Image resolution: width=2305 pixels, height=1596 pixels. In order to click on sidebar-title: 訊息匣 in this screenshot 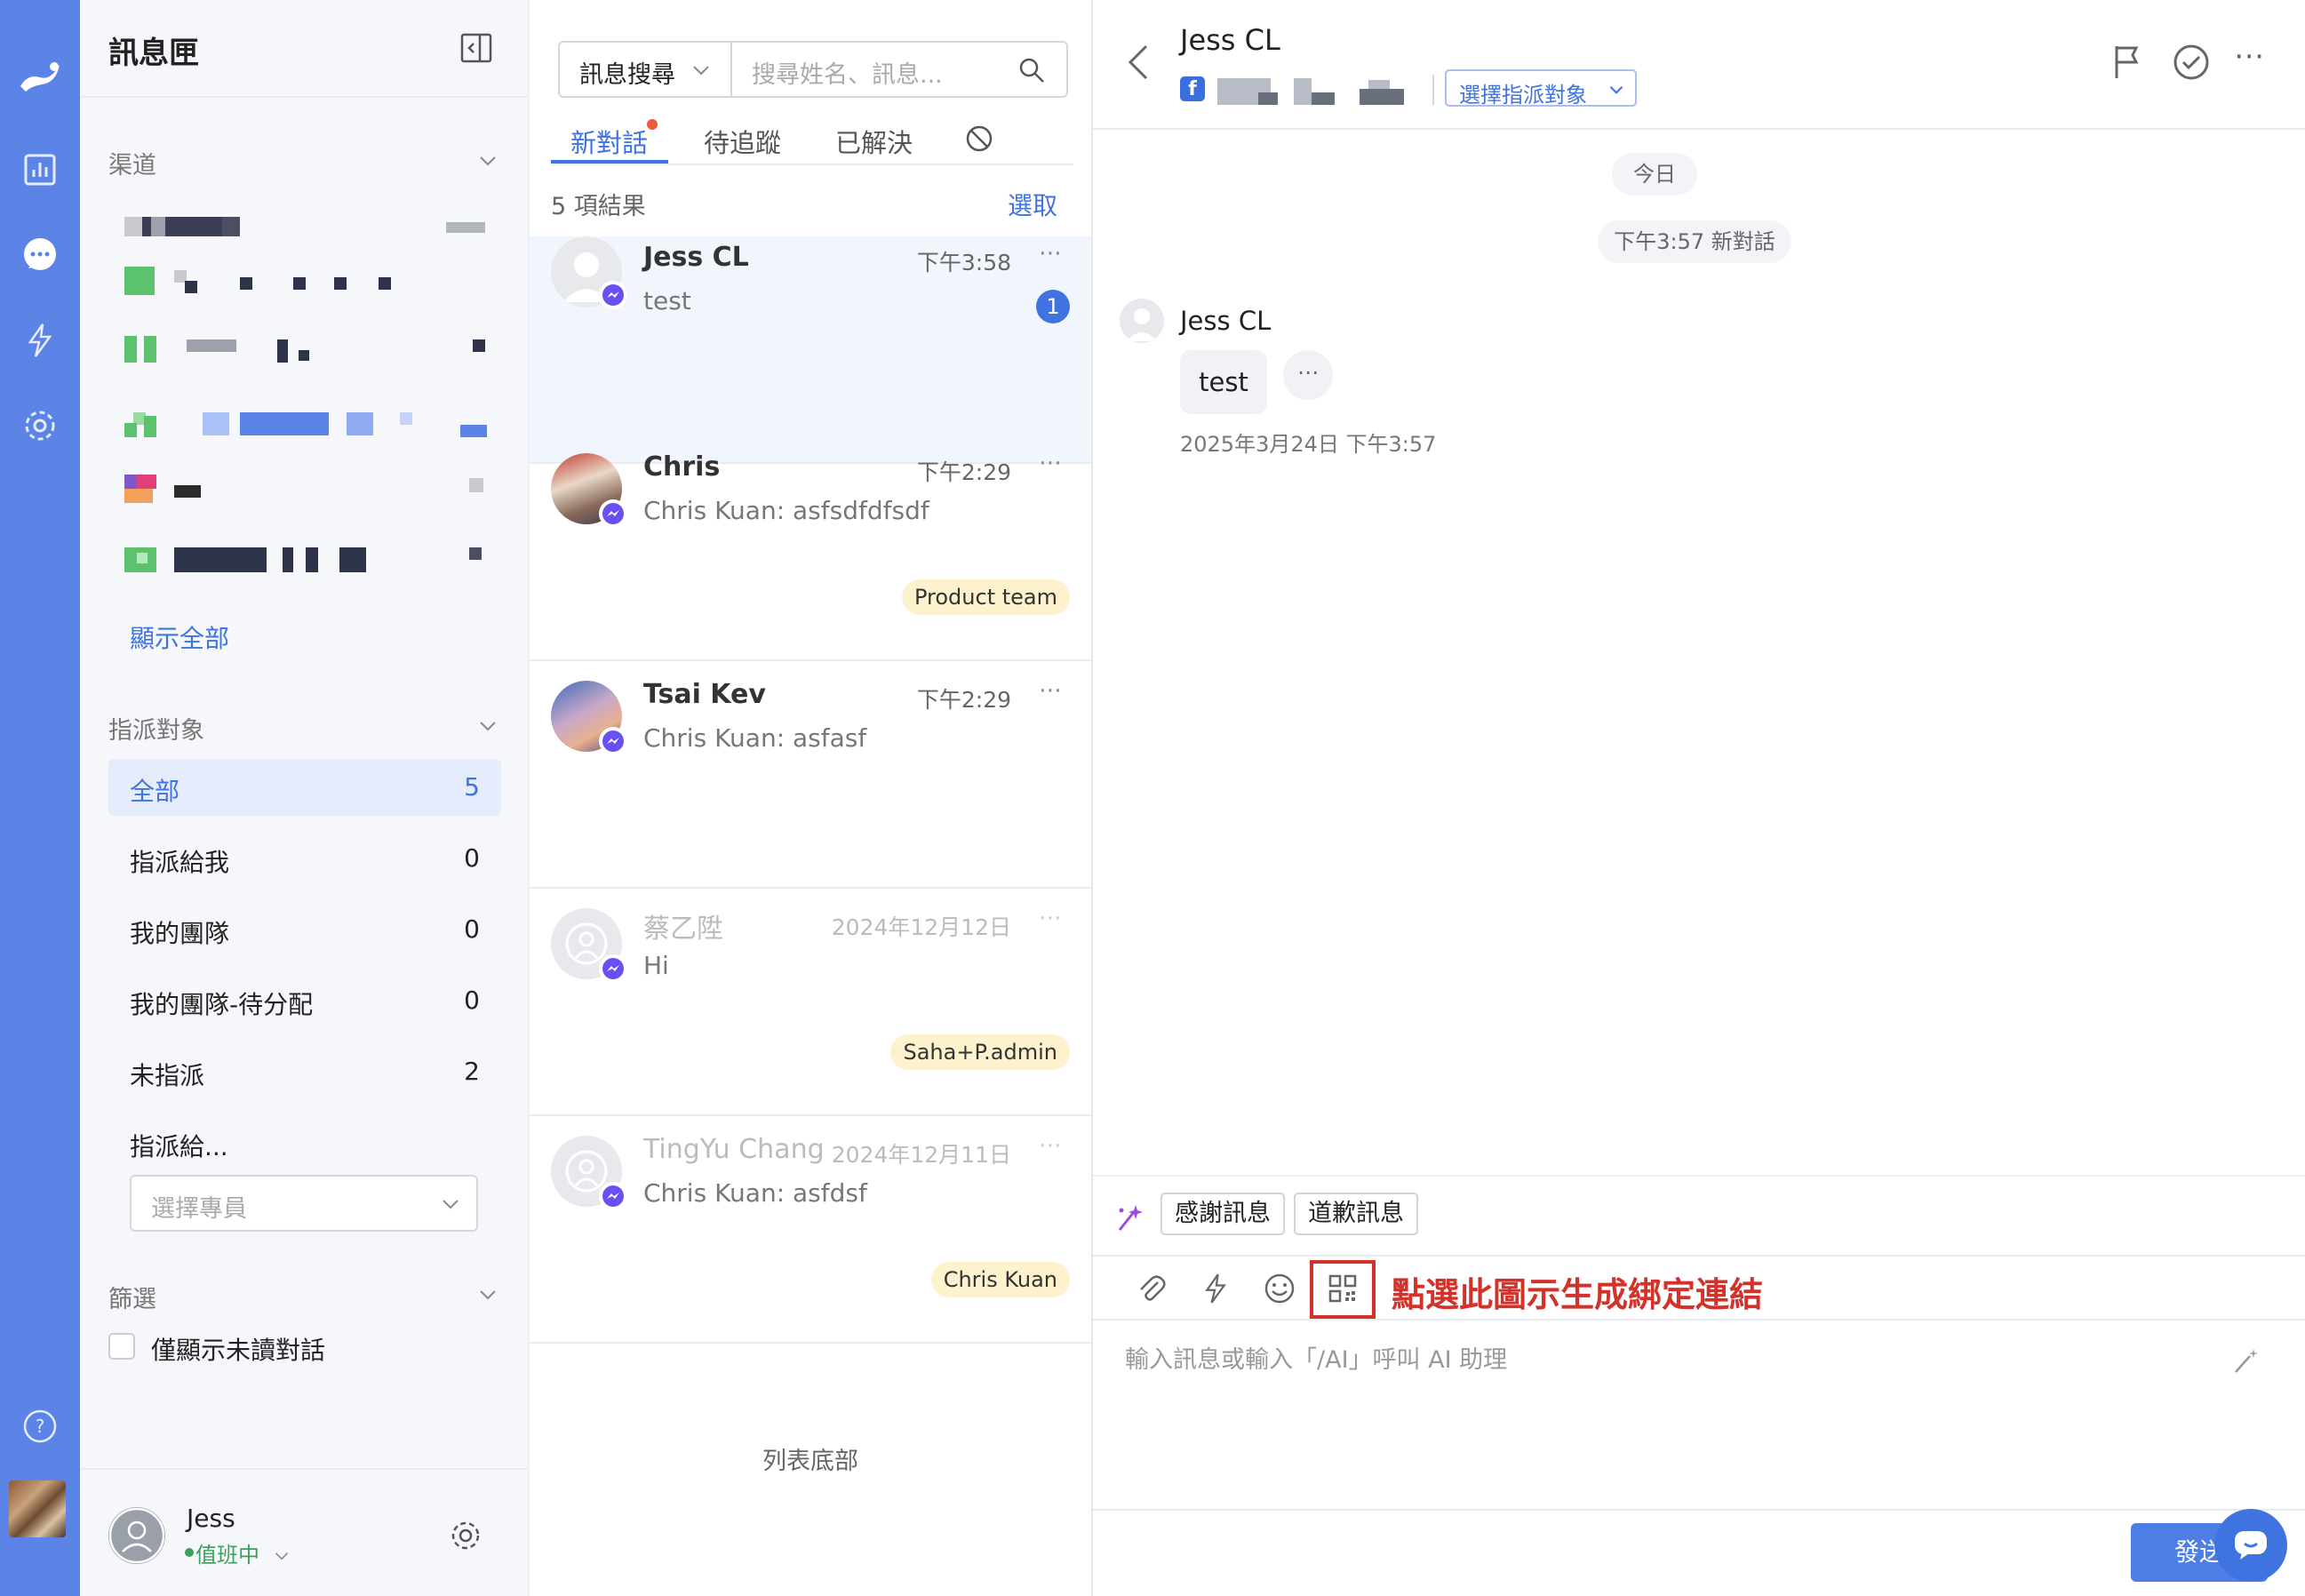, I will do `click(153, 53)`.